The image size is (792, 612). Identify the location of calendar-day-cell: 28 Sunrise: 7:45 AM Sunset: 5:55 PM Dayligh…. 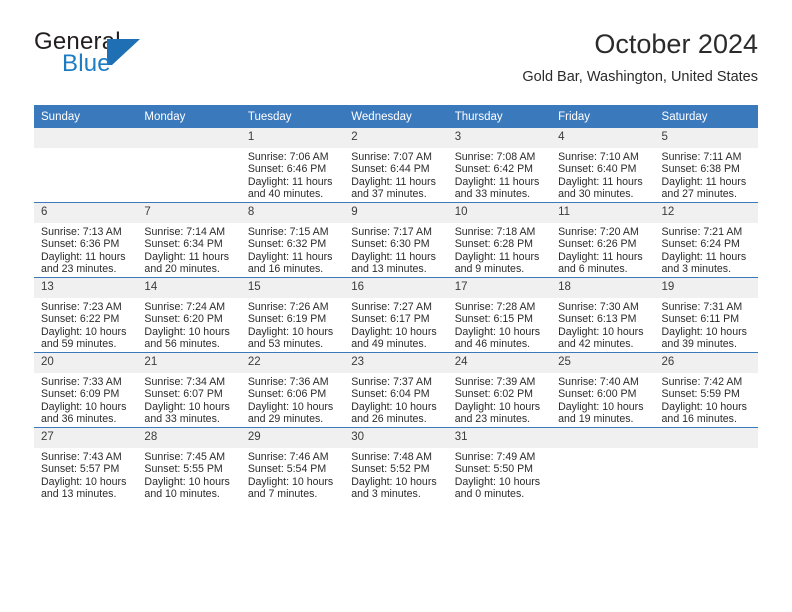
(189, 464).